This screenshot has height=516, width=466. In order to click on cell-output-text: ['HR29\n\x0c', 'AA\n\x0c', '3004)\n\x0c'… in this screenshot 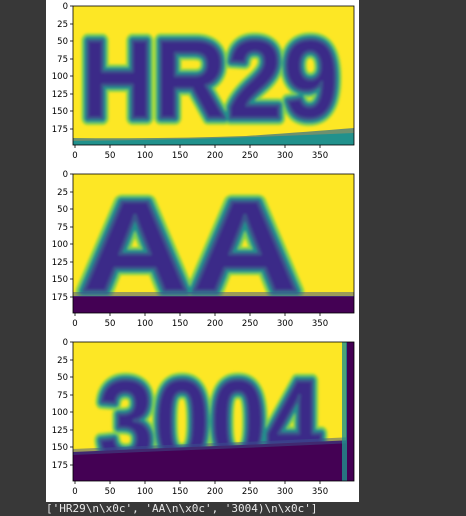, I will do `click(182, 508)`.